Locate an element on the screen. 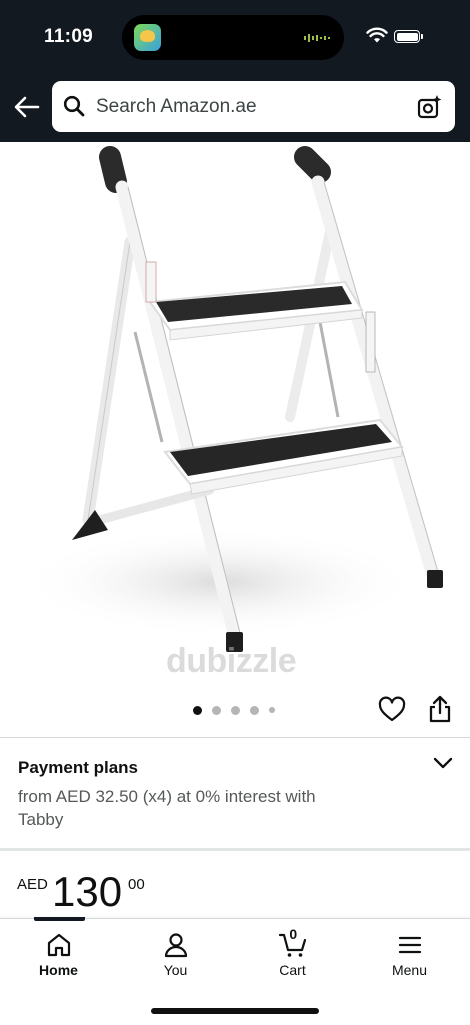  divider is located at coordinates (235, 737).